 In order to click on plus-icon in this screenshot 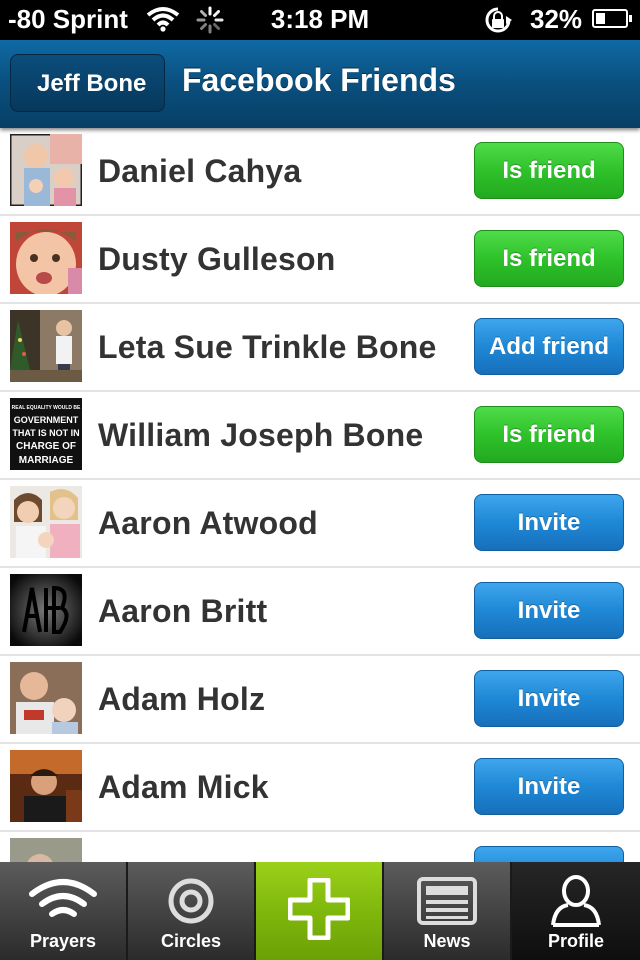, I will do `click(319, 909)`.